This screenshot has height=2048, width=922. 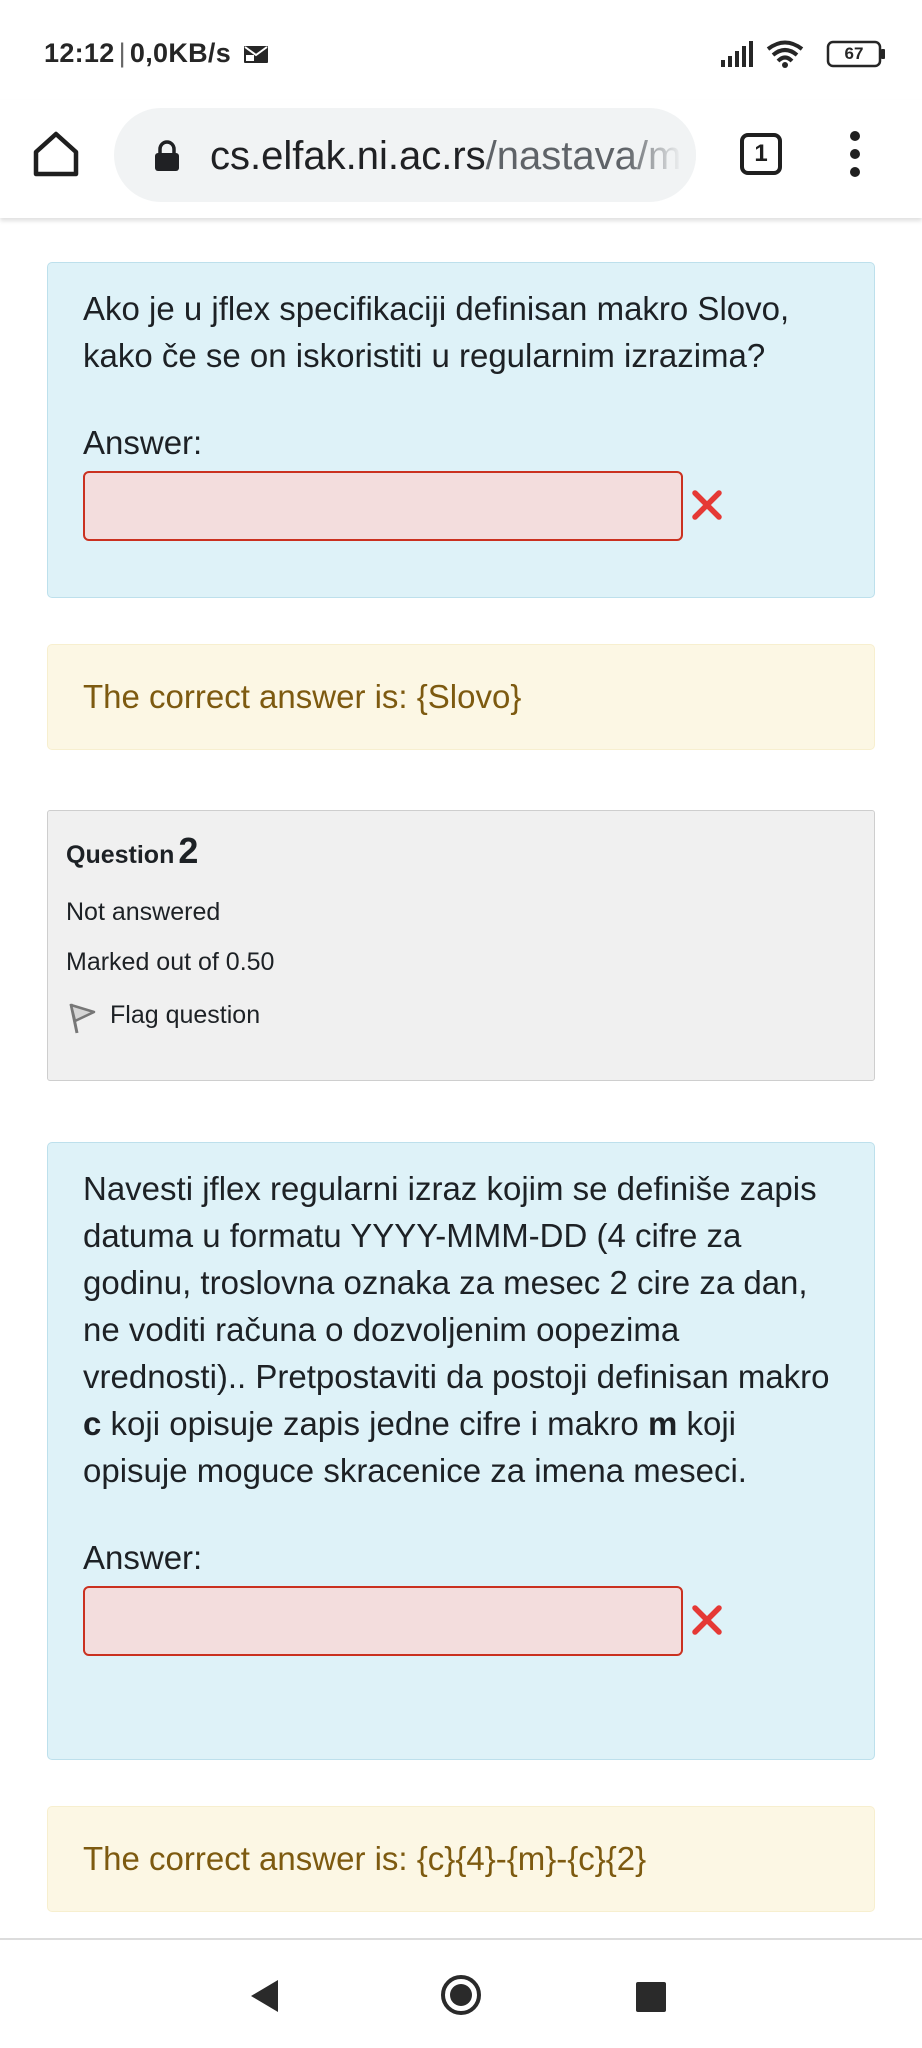 I want to click on lock-icon, so click(x=167, y=158).